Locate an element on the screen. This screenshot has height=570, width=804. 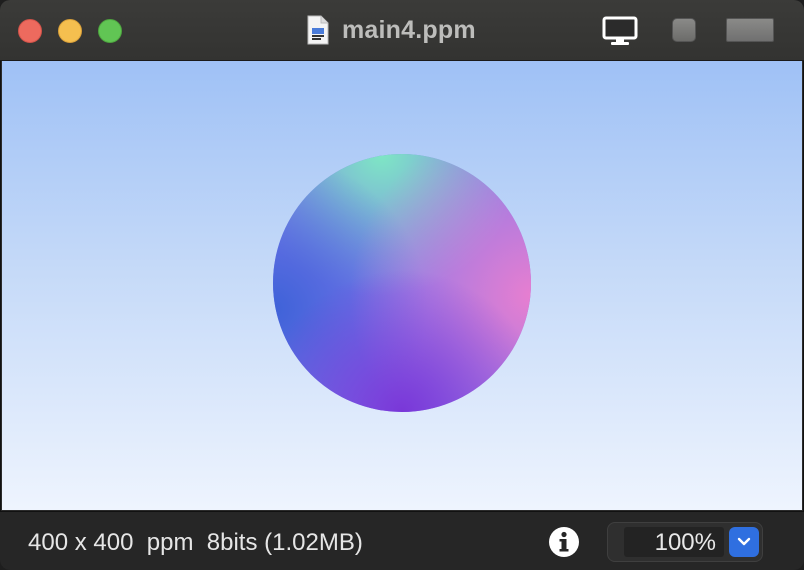
close-button is located at coordinates (30, 31).